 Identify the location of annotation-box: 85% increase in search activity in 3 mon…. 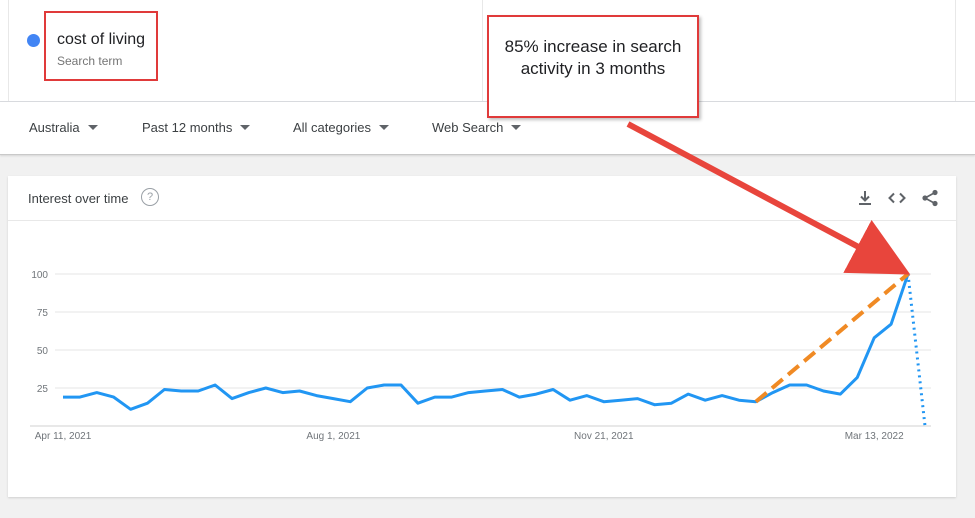
(593, 66).